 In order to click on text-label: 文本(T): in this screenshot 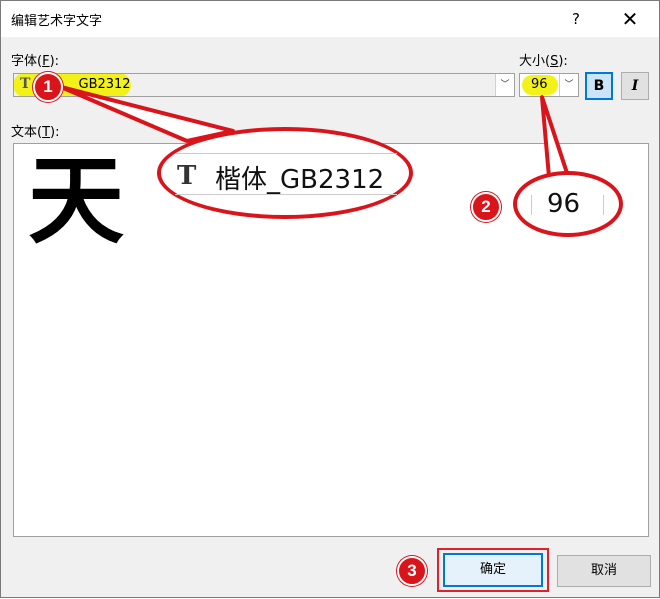, I will do `click(35, 132)`.